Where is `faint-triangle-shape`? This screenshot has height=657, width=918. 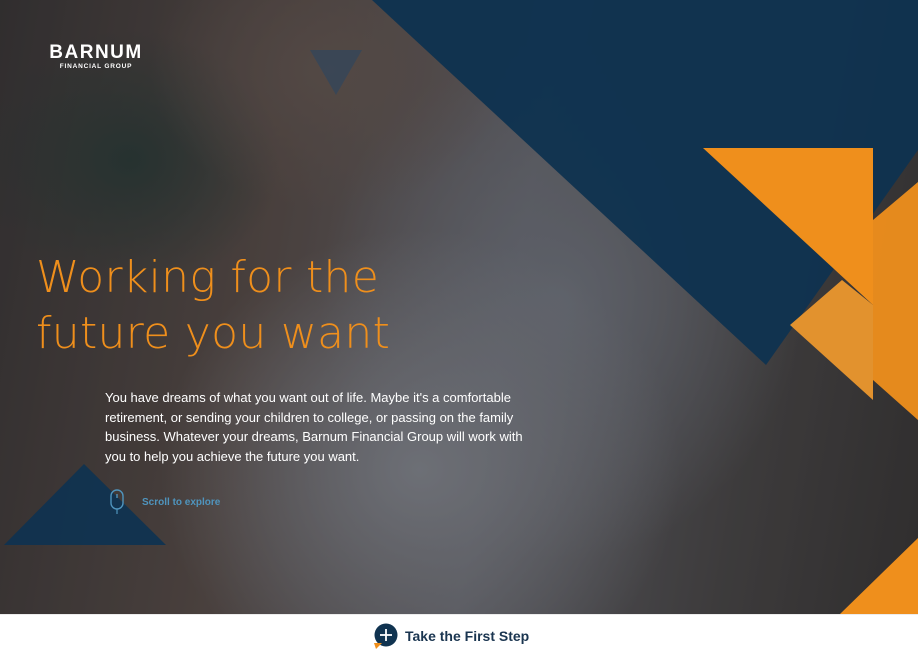 faint-triangle-shape is located at coordinates (336, 72).